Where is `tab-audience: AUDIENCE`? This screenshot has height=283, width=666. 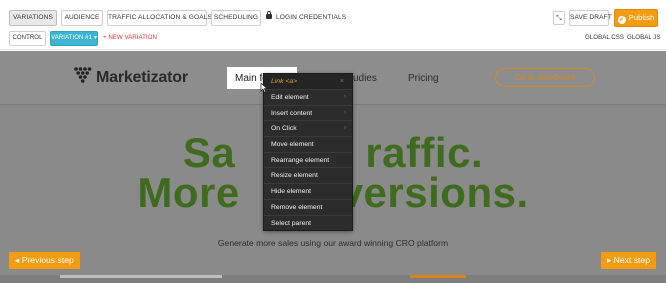 tab-audience: AUDIENCE is located at coordinates (82, 18).